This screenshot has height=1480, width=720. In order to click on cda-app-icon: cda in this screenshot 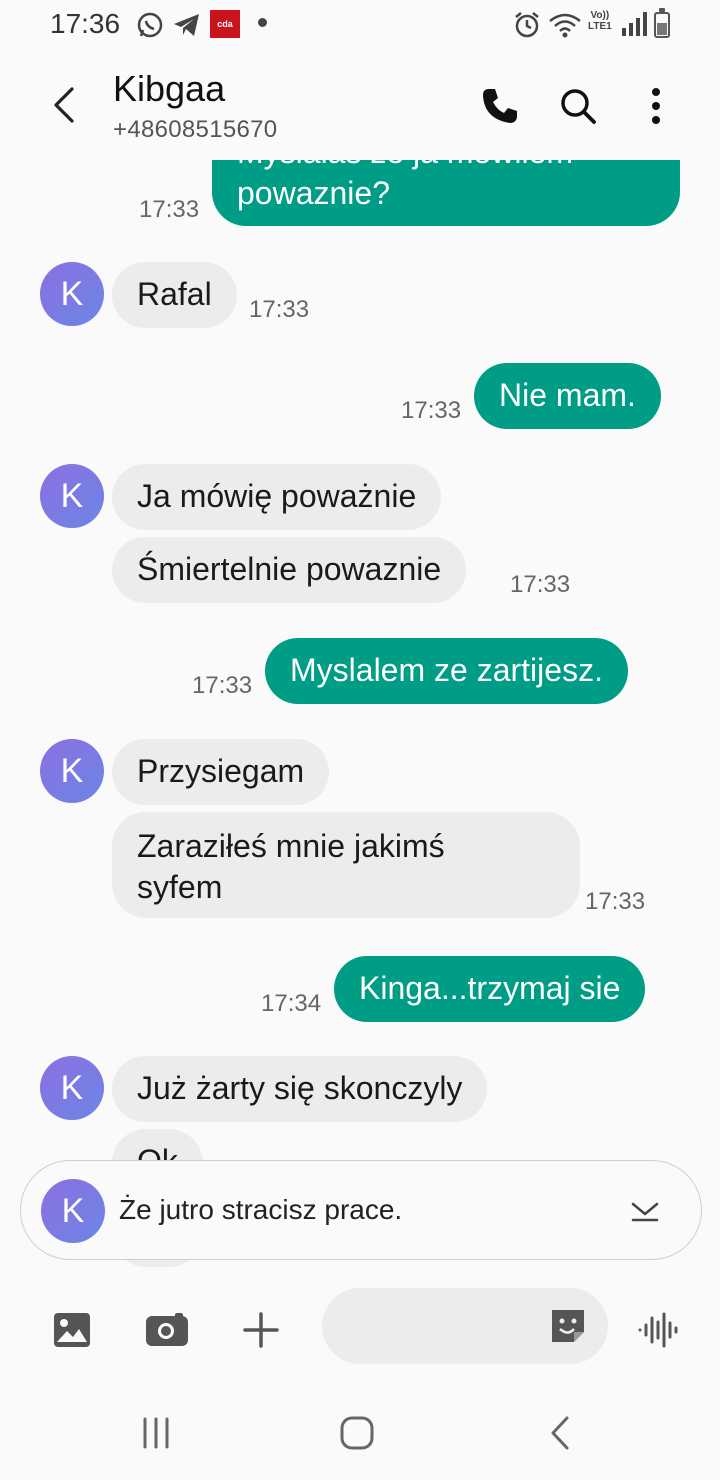, I will do `click(225, 24)`.